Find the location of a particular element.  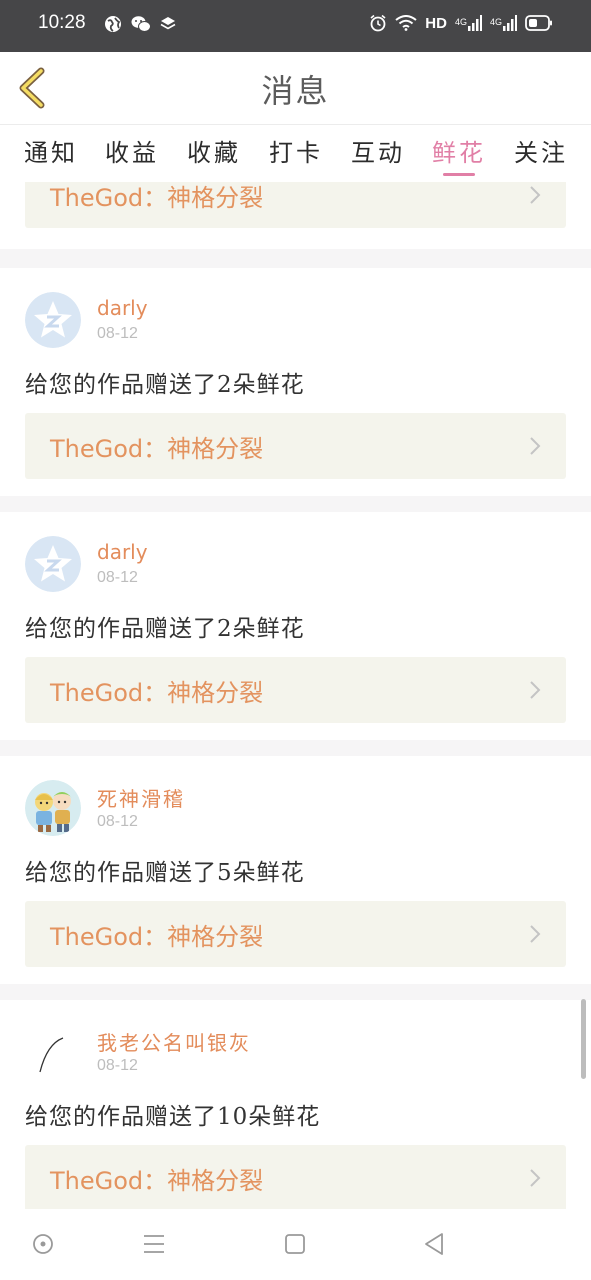

assistant-button is located at coordinates (43, 1244).